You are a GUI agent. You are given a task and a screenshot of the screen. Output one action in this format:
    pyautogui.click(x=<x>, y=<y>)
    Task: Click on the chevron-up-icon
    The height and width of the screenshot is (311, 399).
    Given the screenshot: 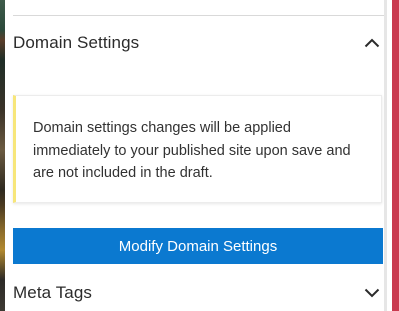 What is the action you would take?
    pyautogui.click(x=372, y=43)
    